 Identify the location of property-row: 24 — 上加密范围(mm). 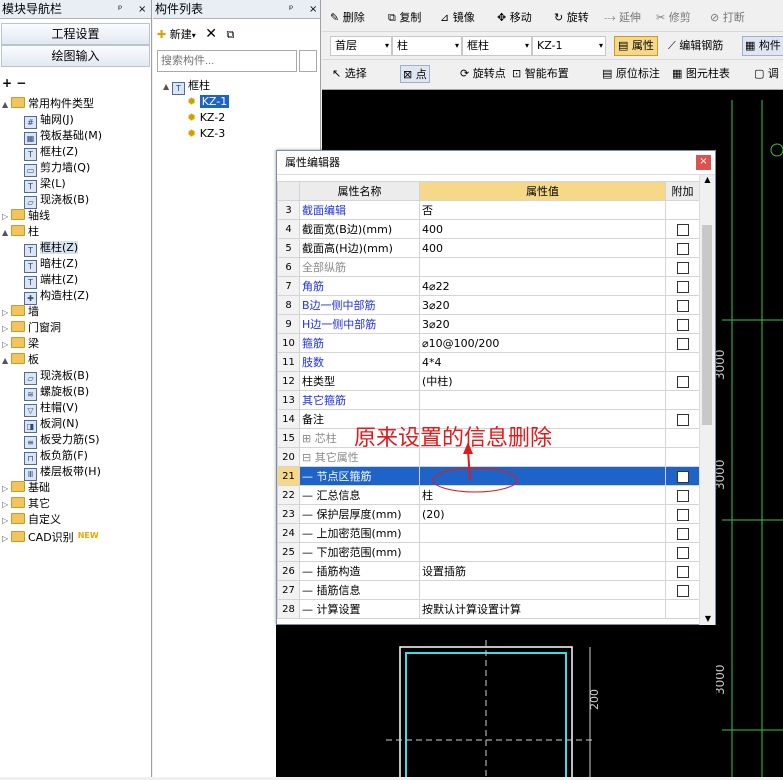
(488, 533).